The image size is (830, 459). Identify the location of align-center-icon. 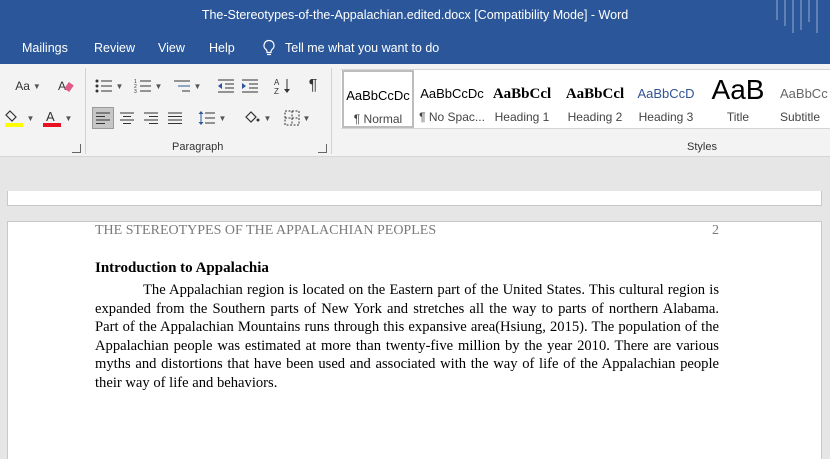
(127, 118).